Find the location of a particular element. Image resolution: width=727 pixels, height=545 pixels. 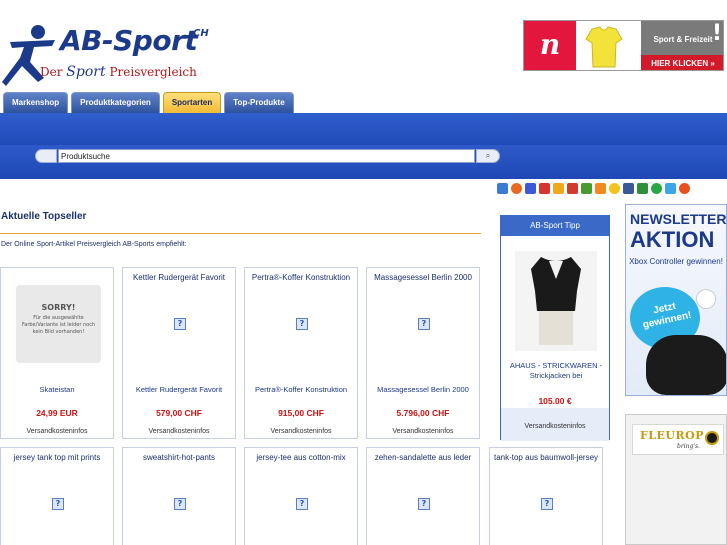

search-bar: ⌕ is located at coordinates (267, 156).